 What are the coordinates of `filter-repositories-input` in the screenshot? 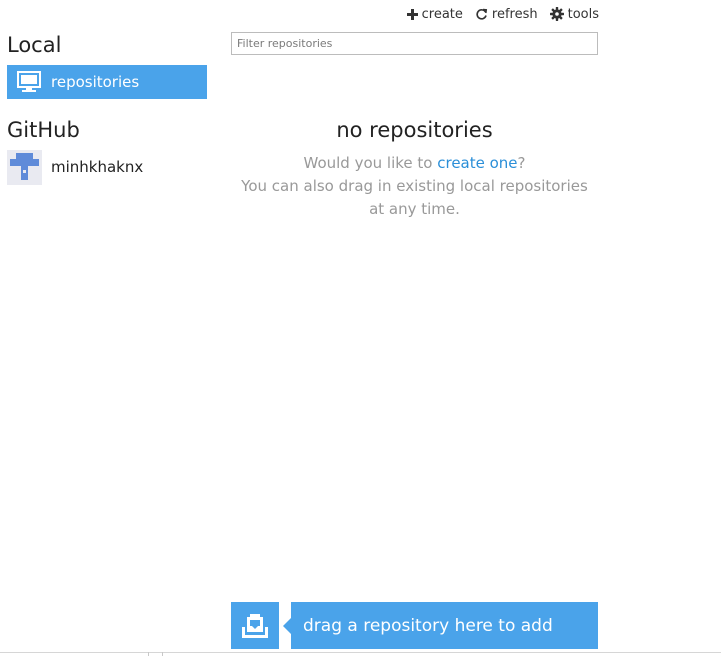 It's located at (414, 43).